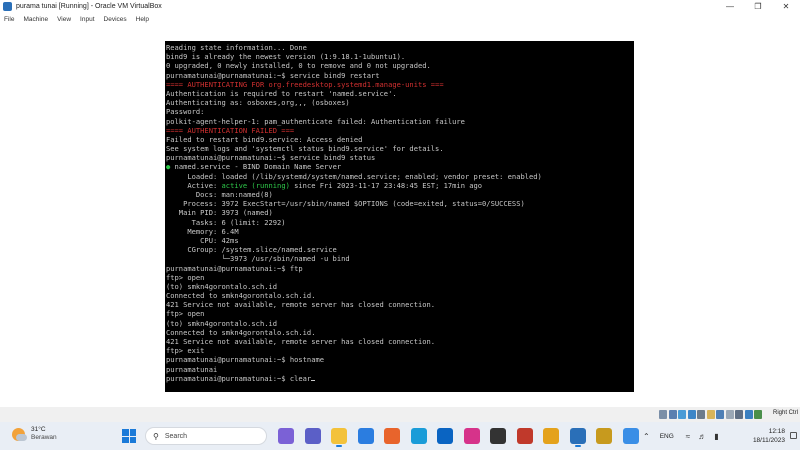 The image size is (800, 450). Describe the element at coordinates (245, 360) in the screenshot. I see `terminal-line: purnamatunai@purnamatunai:~$ hostname` at that location.